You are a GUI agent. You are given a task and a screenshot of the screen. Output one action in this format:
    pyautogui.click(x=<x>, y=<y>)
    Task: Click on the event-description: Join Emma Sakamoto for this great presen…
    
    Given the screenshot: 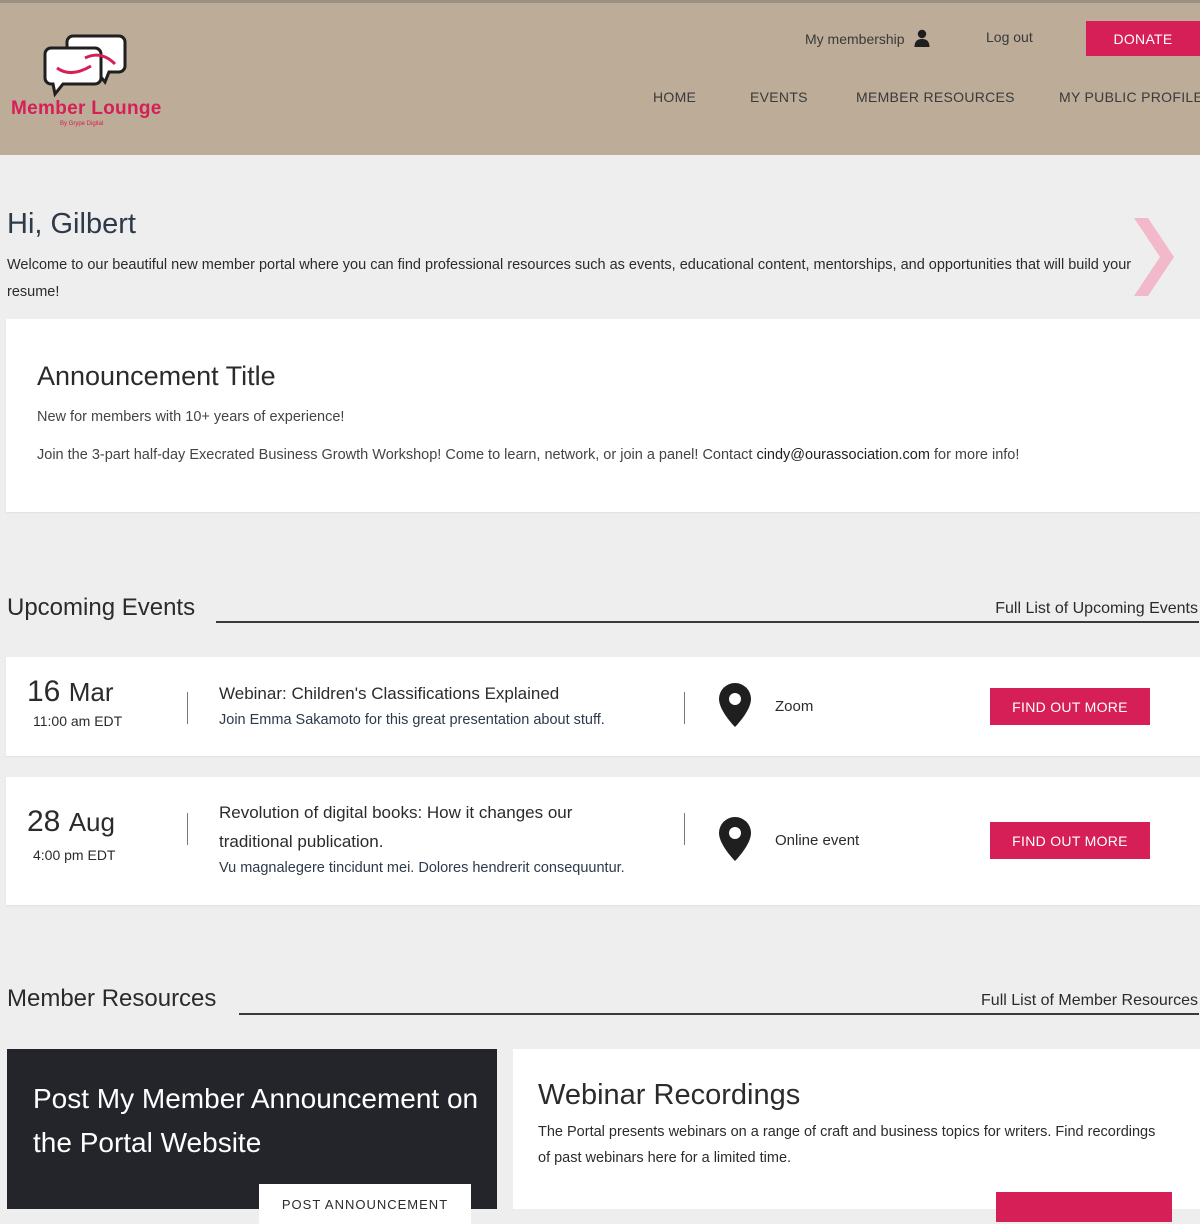 What is the action you would take?
    pyautogui.click(x=412, y=720)
    